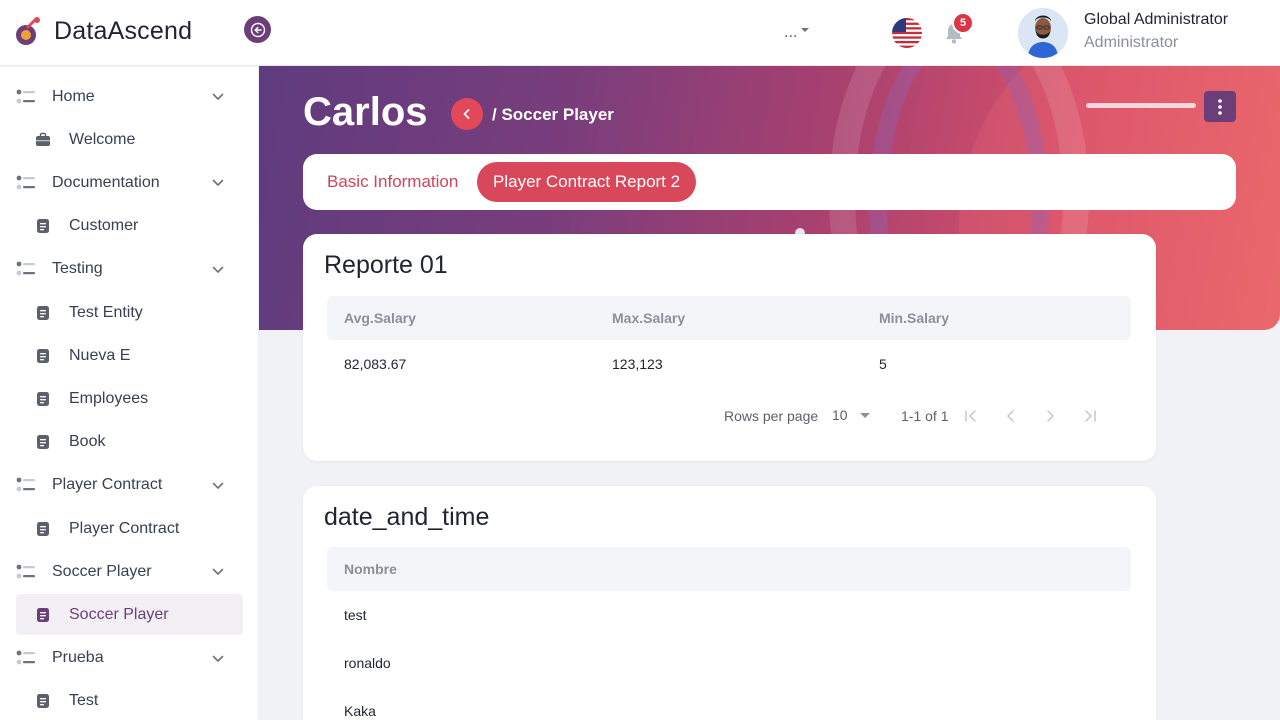  I want to click on card-title: date_and_time, so click(407, 517).